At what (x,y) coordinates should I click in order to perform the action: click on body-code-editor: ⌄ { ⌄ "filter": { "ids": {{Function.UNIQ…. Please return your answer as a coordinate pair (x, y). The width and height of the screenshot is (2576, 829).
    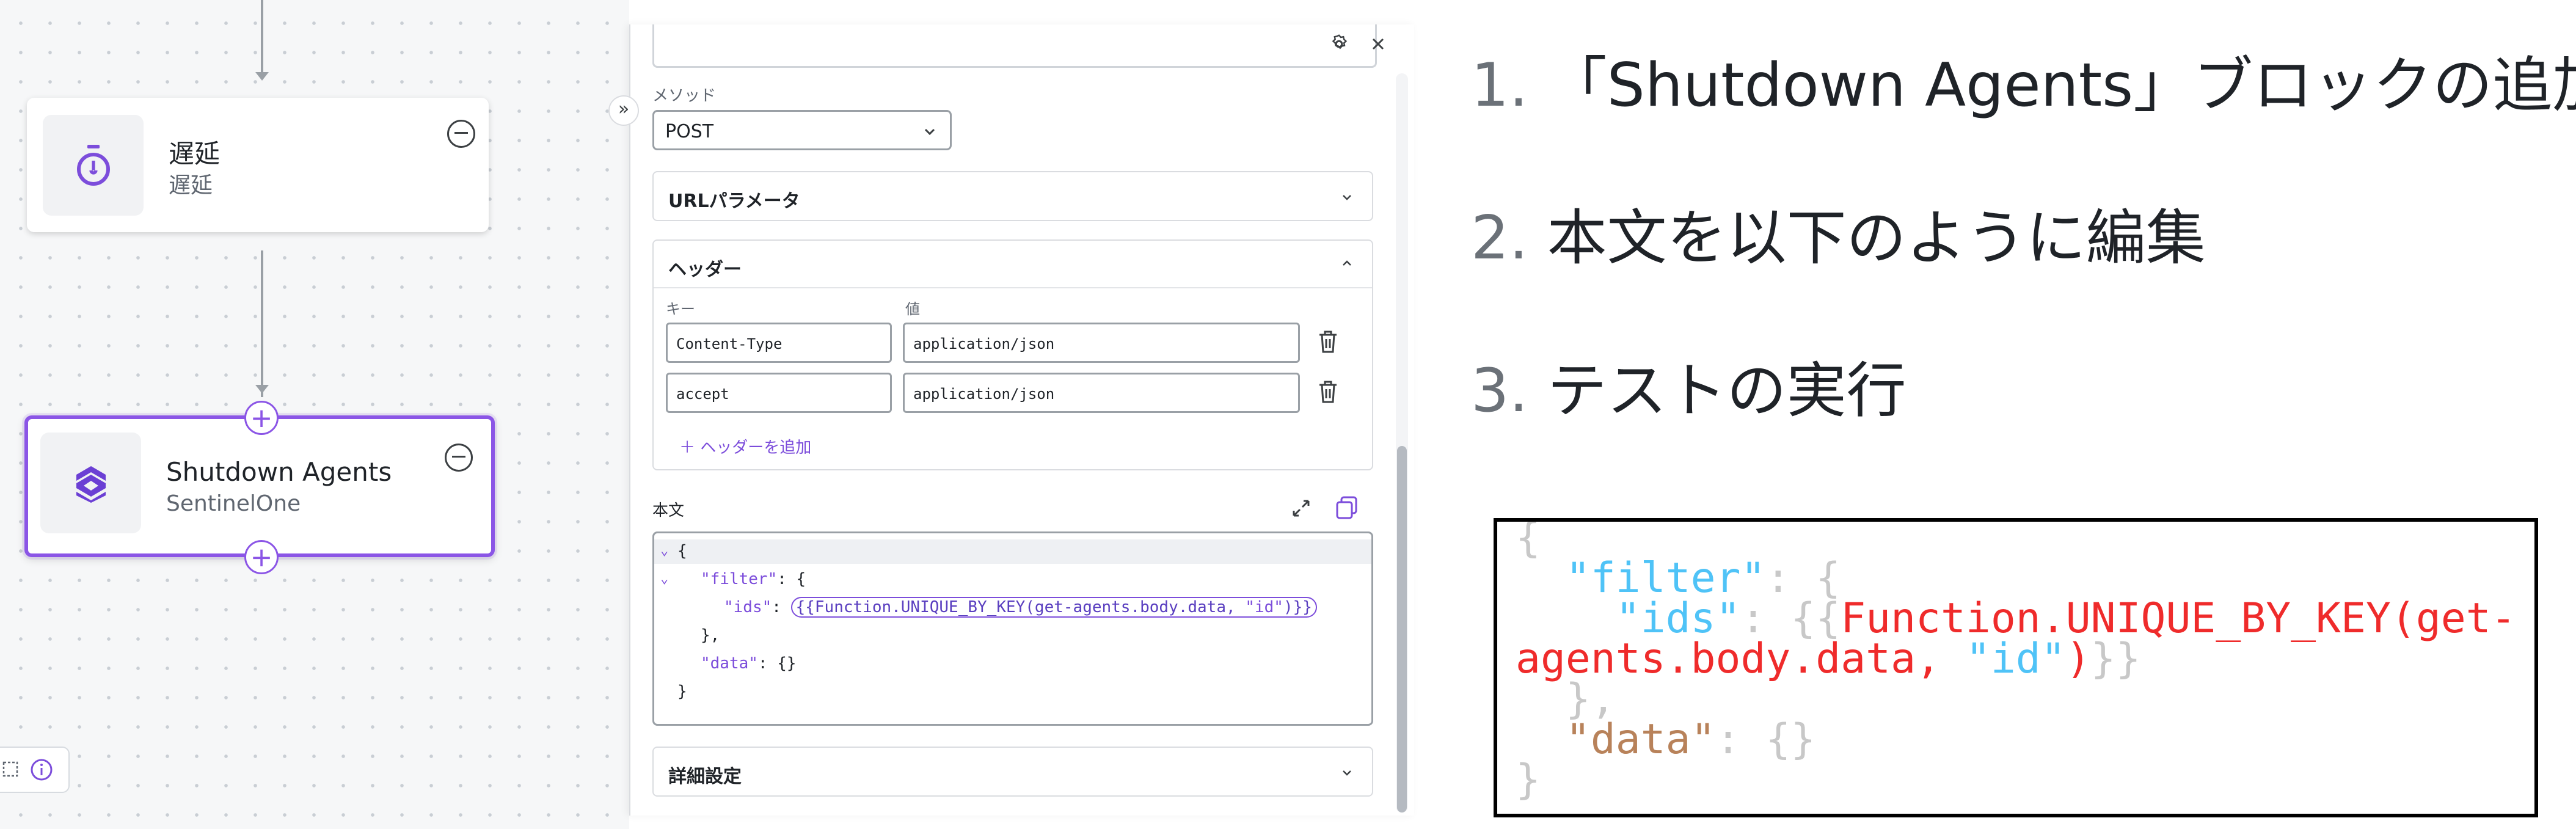
    Looking at the image, I should click on (1012, 628).